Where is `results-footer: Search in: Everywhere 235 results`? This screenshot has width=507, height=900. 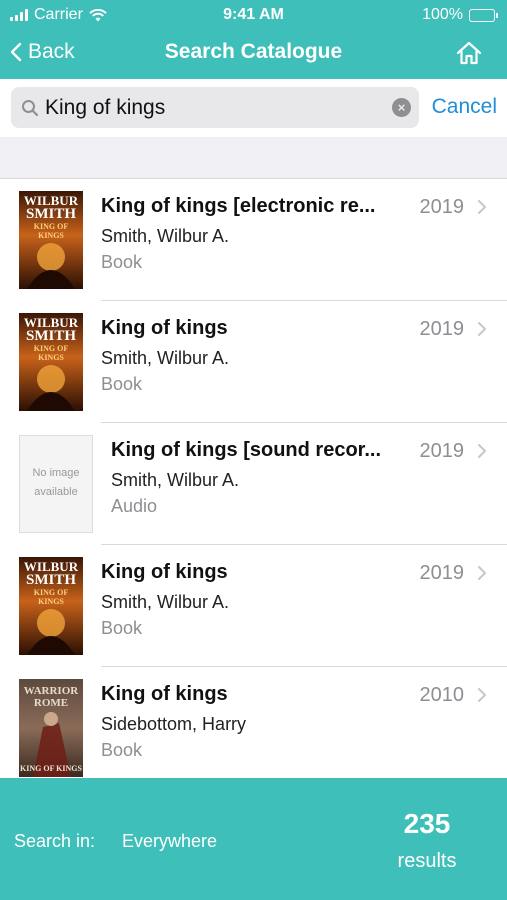
results-footer: Search in: Everywhere 235 results is located at coordinates (253, 839).